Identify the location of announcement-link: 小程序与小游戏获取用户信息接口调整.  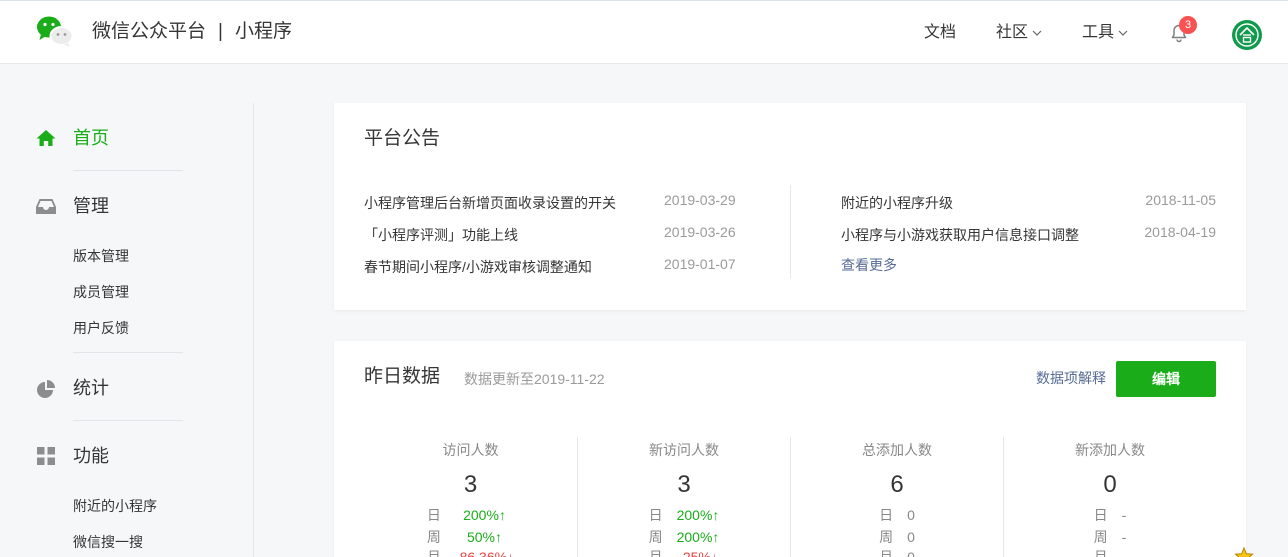
(960, 235).